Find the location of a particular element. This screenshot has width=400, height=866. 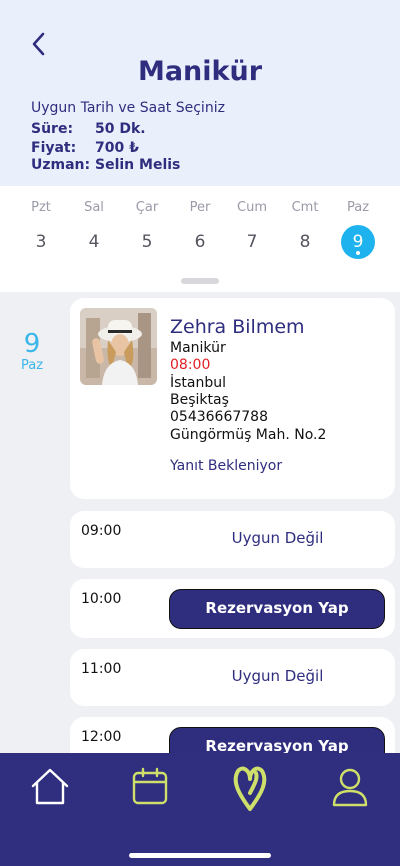

time-slot: 09:00 Uygun Değil is located at coordinates (232, 539).